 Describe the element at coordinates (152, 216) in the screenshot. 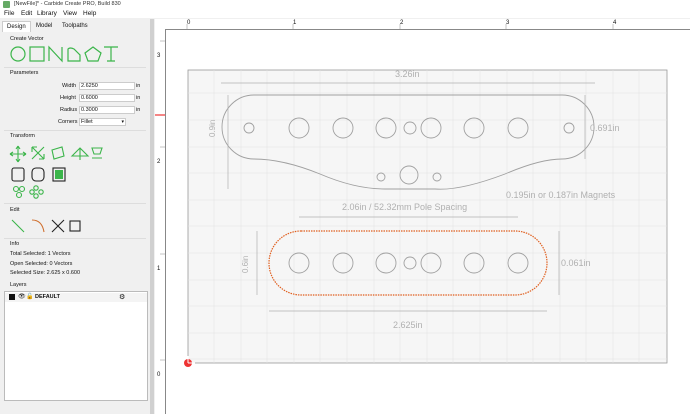

I see `panel-scrollbar` at that location.